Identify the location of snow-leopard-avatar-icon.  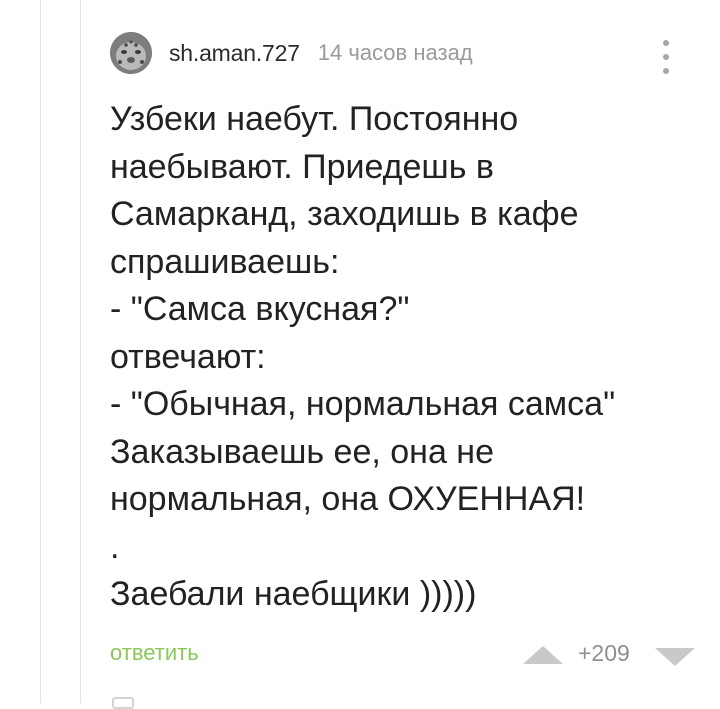
(131, 53).